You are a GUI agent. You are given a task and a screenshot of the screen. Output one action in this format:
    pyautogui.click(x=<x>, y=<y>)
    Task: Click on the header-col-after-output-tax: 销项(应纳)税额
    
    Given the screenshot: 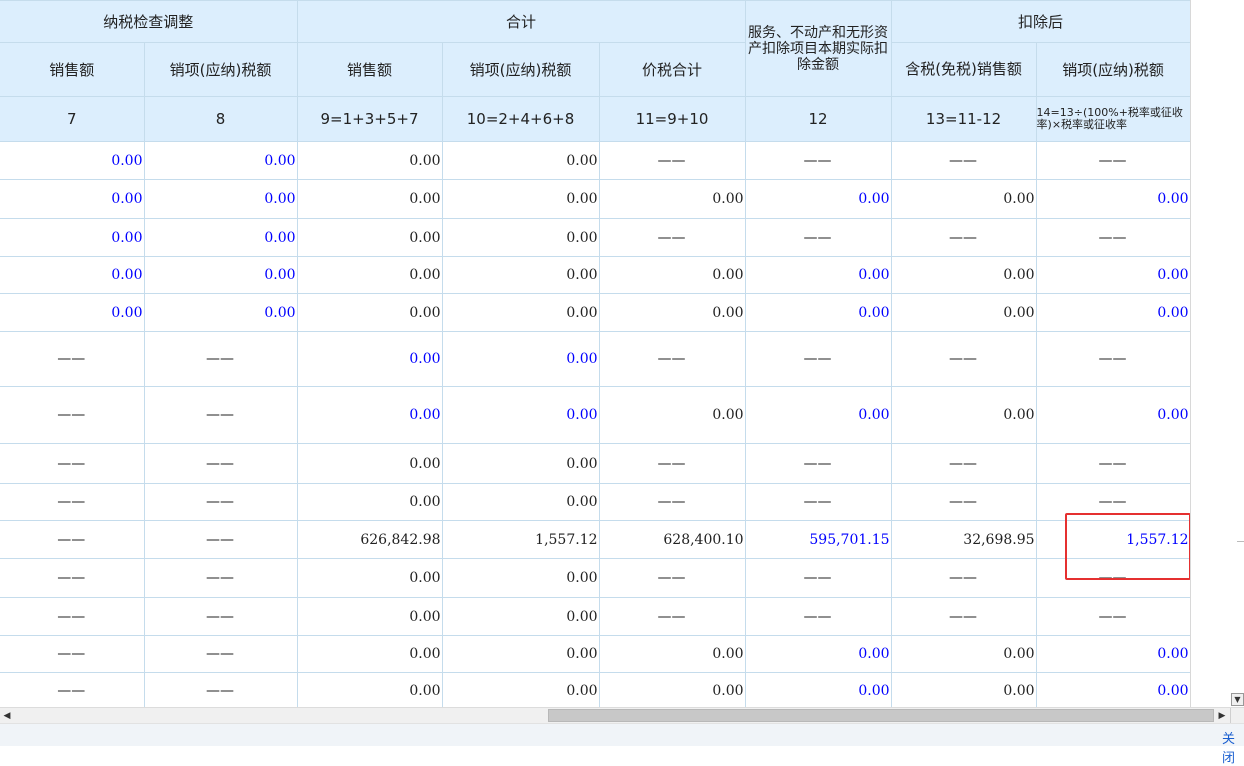 What is the action you would take?
    pyautogui.click(x=1112, y=69)
    